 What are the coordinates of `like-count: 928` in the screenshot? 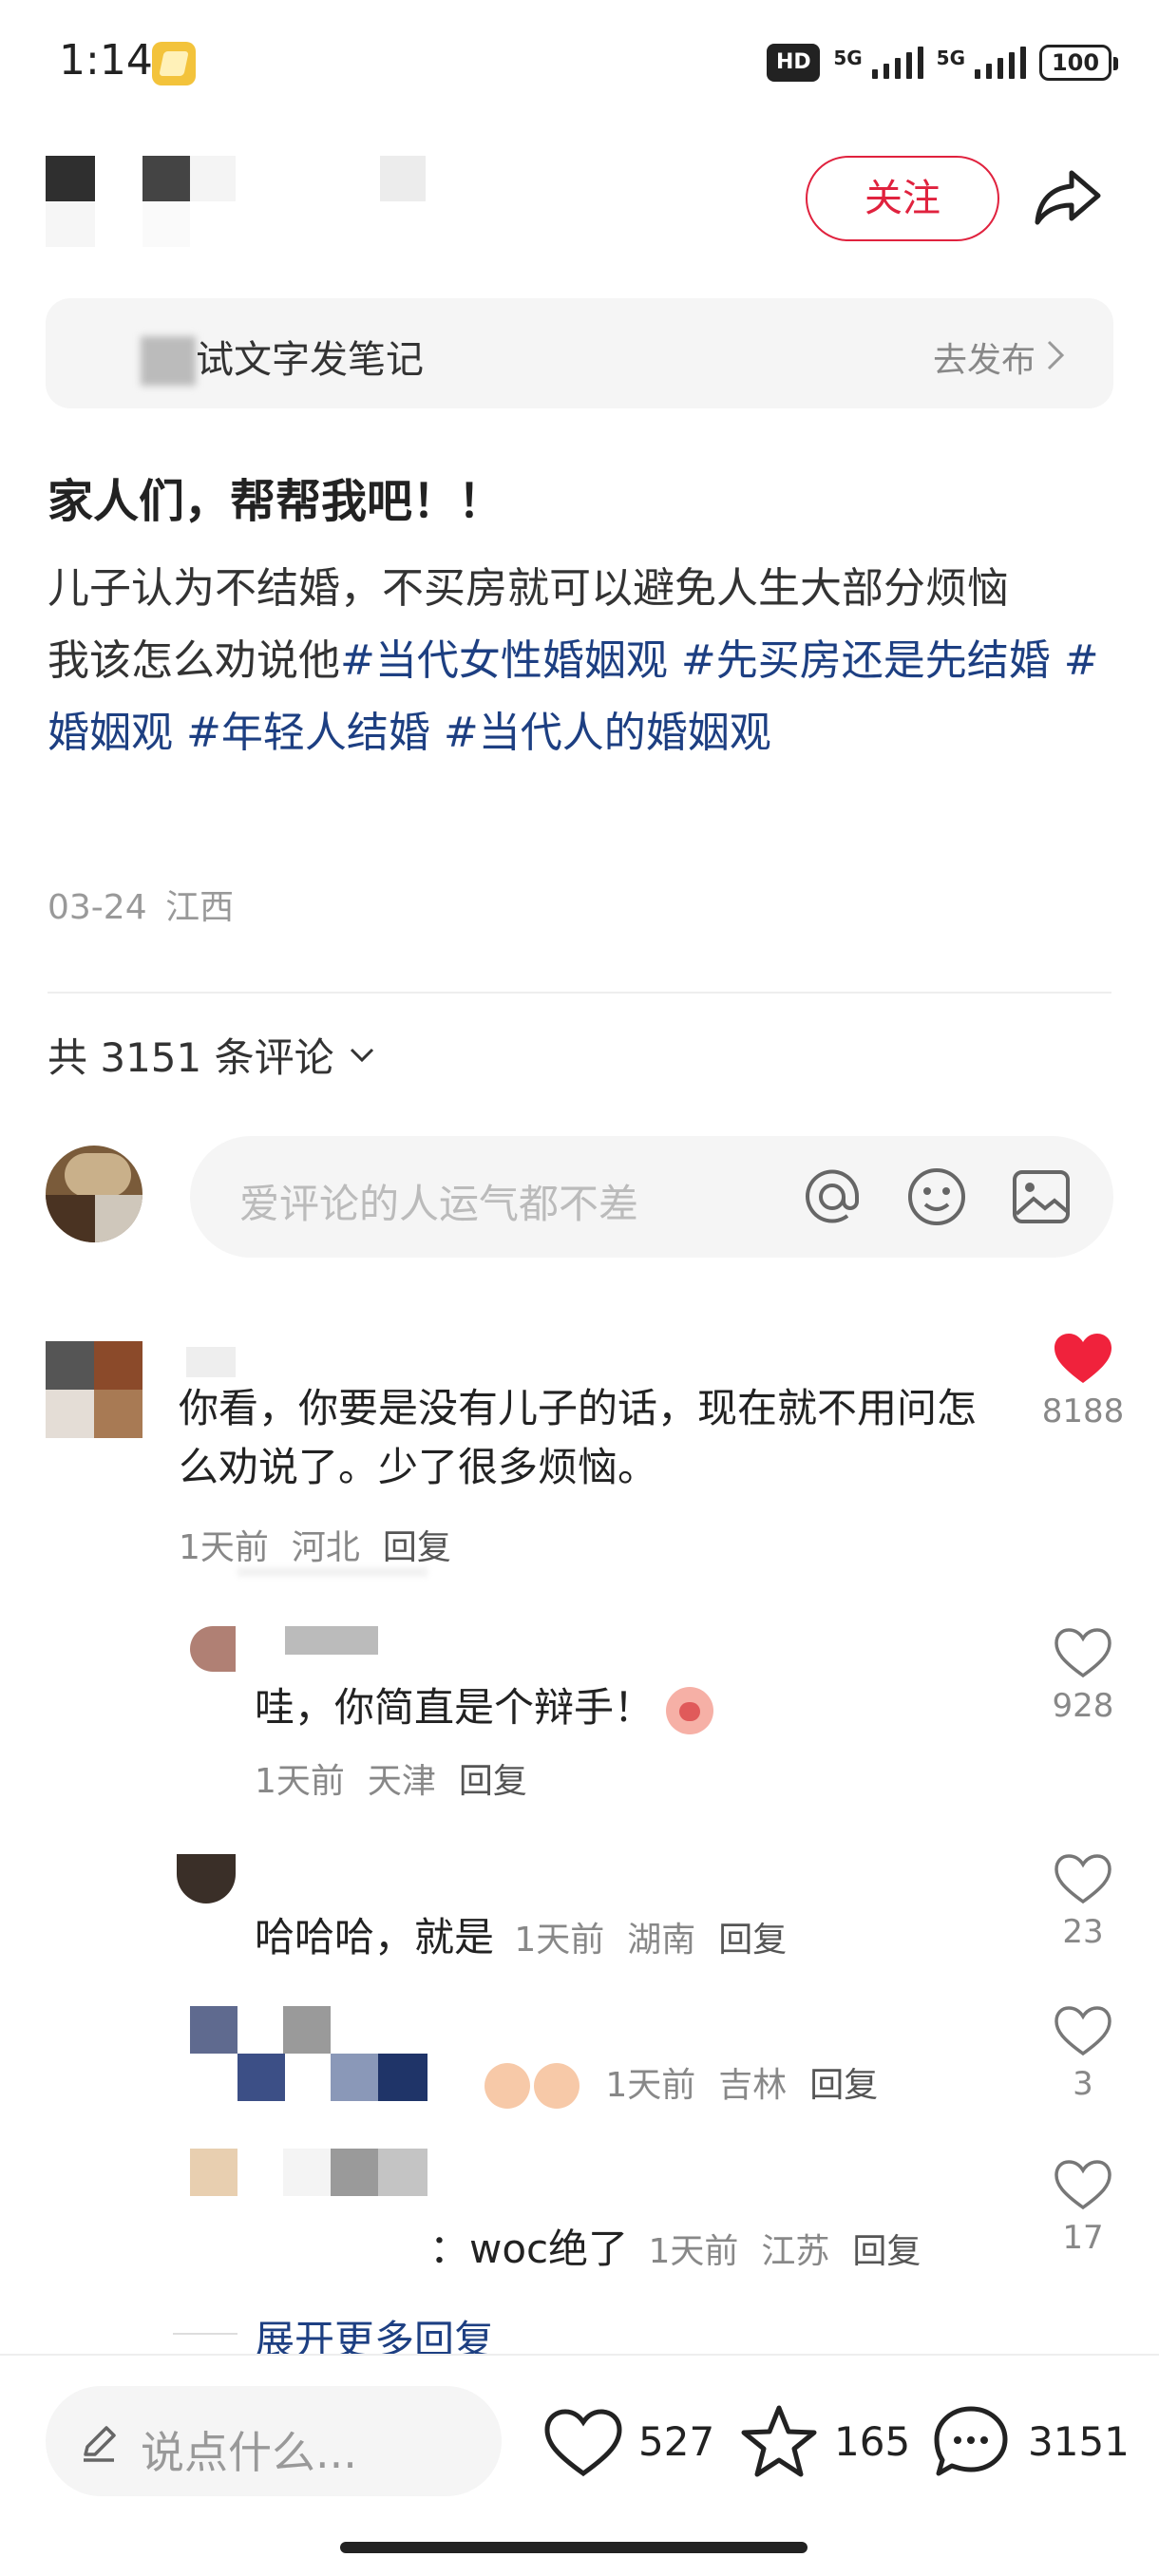 It's located at (1083, 1706).